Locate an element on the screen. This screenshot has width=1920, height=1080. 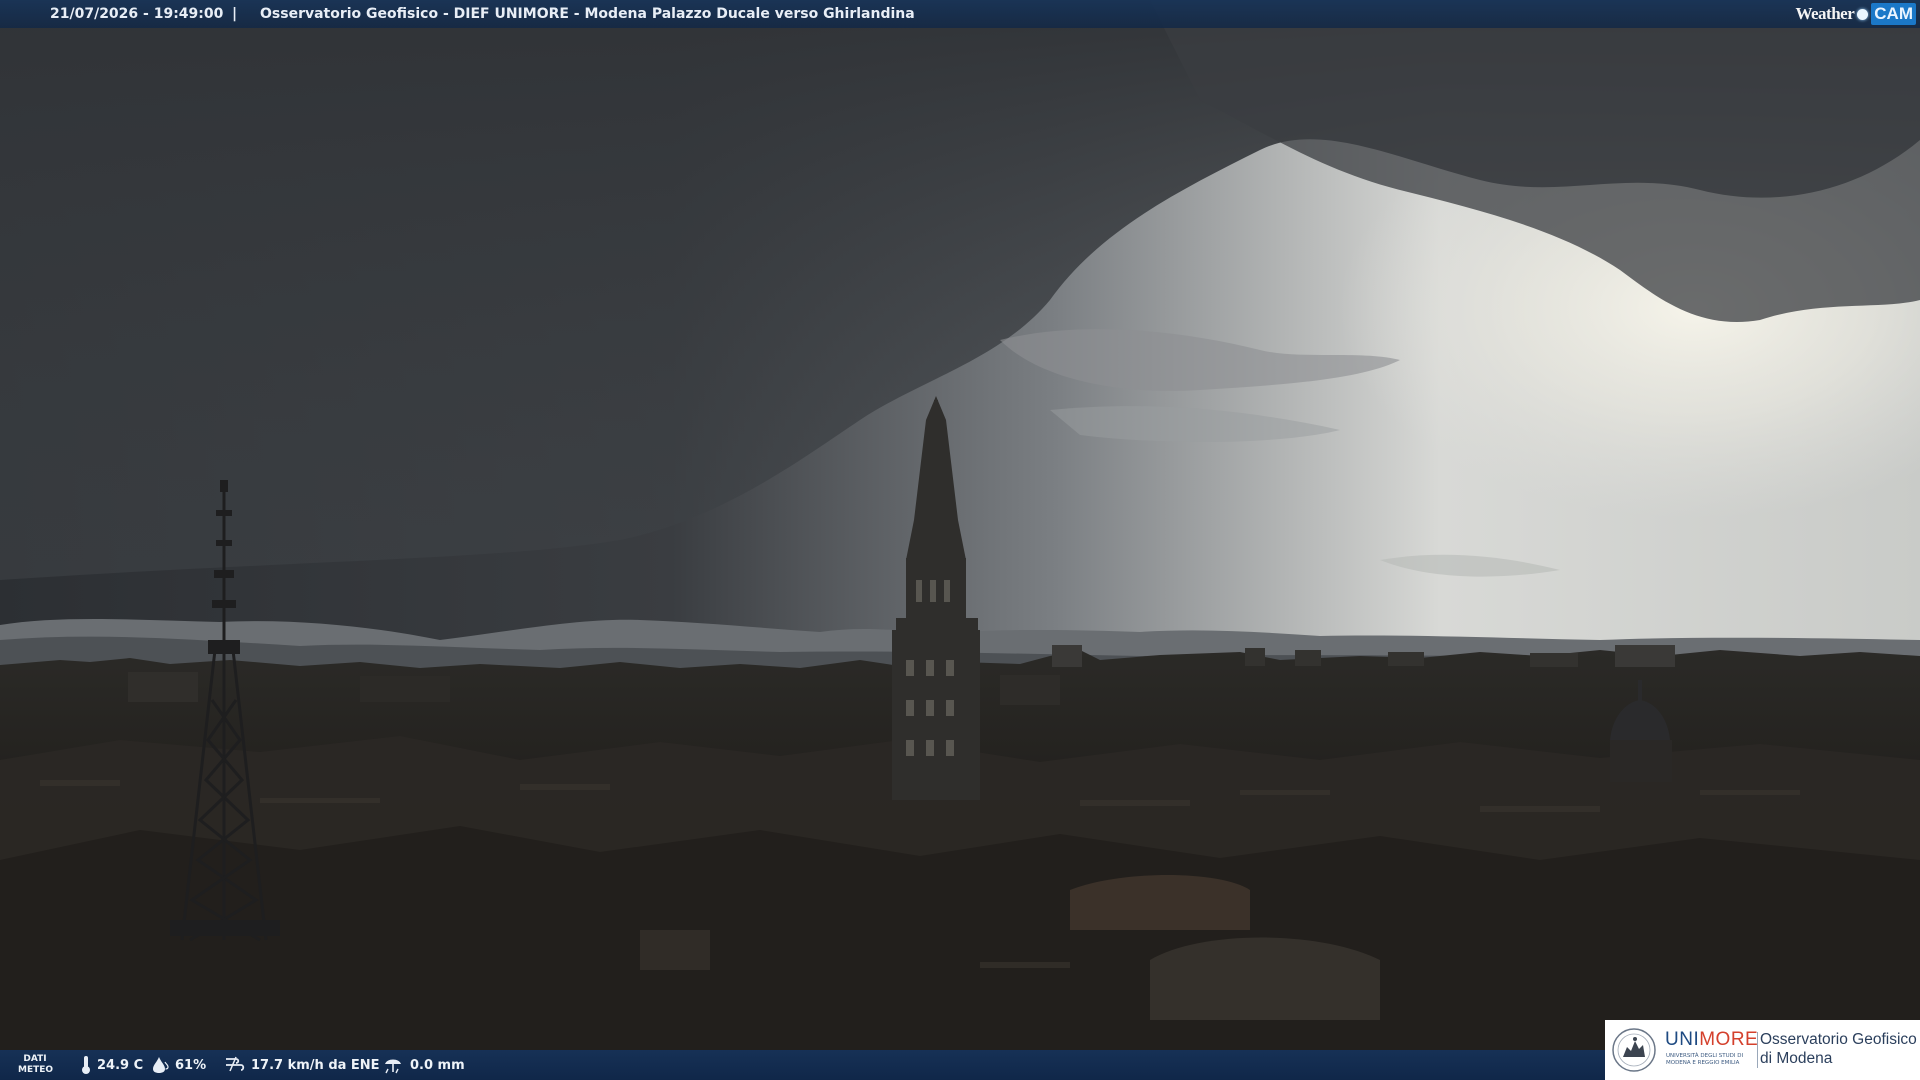
rain-reading: 0.0 mm is located at coordinates (424, 1065).